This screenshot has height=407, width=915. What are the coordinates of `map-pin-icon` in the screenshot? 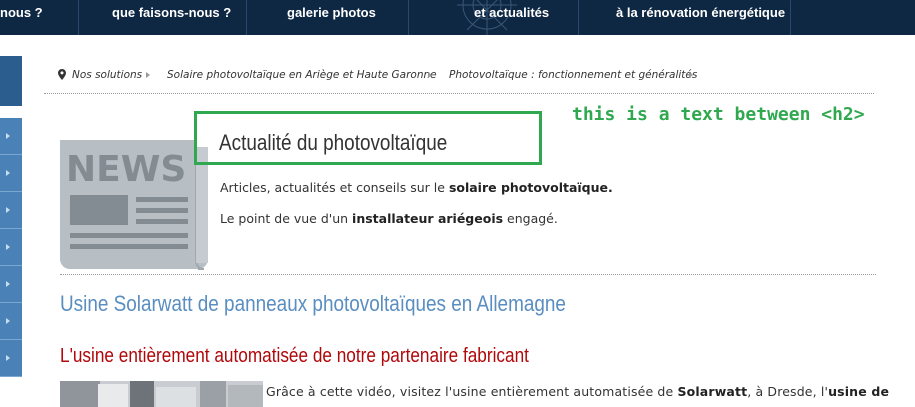 It's located at (62, 74).